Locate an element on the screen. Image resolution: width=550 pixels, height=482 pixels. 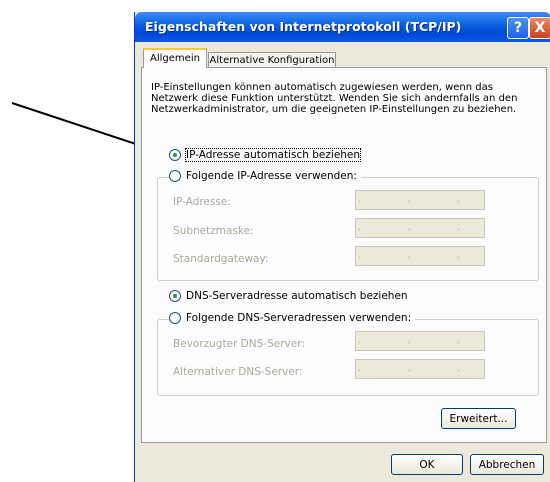
tab-general: Allgemein is located at coordinates (175, 58).